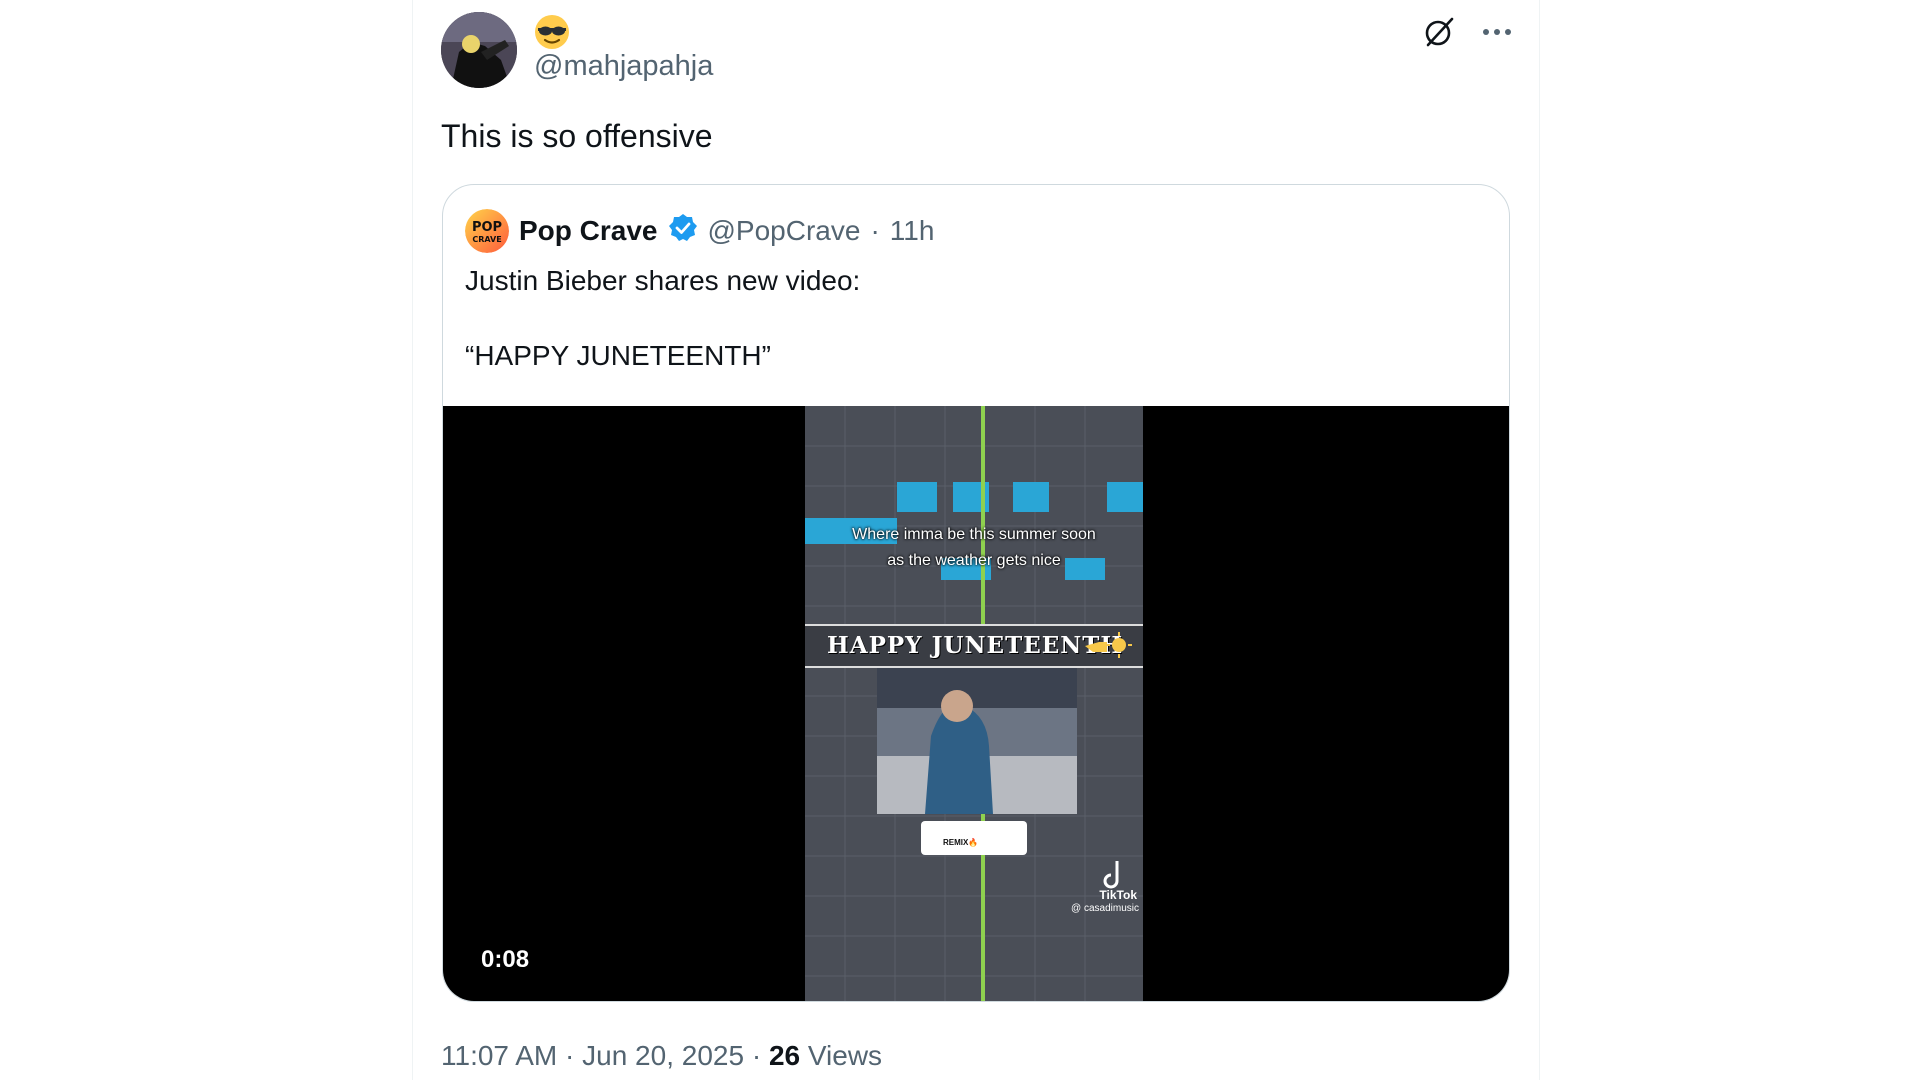 This screenshot has width=1920, height=1080. What do you see at coordinates (486, 239) in the screenshot?
I see `svg-text: CRAVE` at bounding box center [486, 239].